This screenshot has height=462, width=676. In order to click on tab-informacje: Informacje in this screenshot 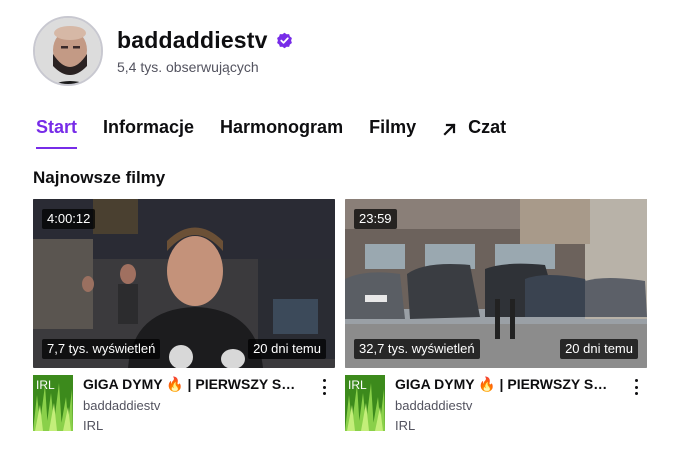, I will do `click(148, 132)`.